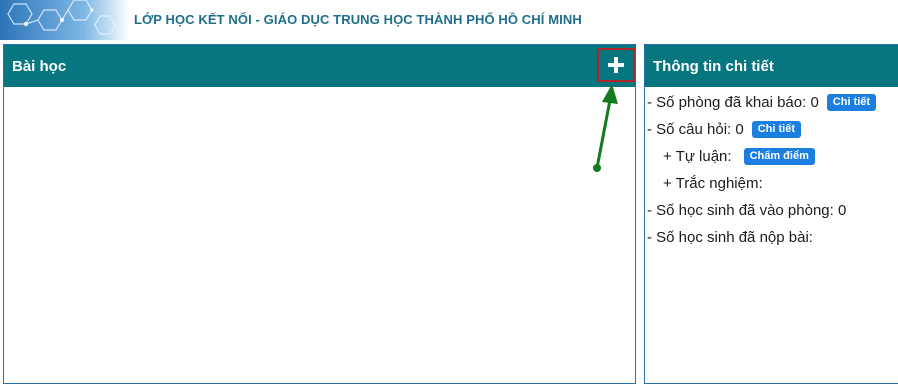  What do you see at coordinates (39, 66) in the screenshot?
I see `lessons-panel-title: Bài học` at bounding box center [39, 66].